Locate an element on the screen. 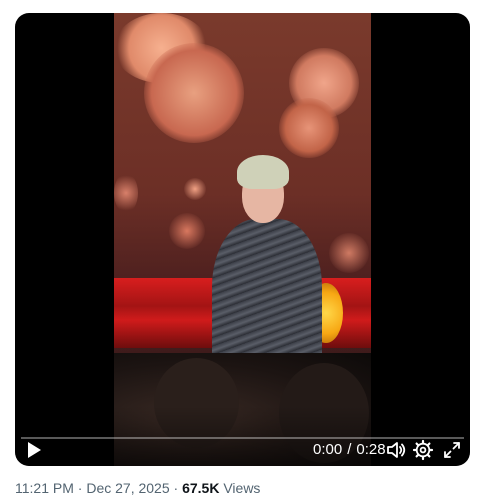  performer-hair is located at coordinates (263, 172).